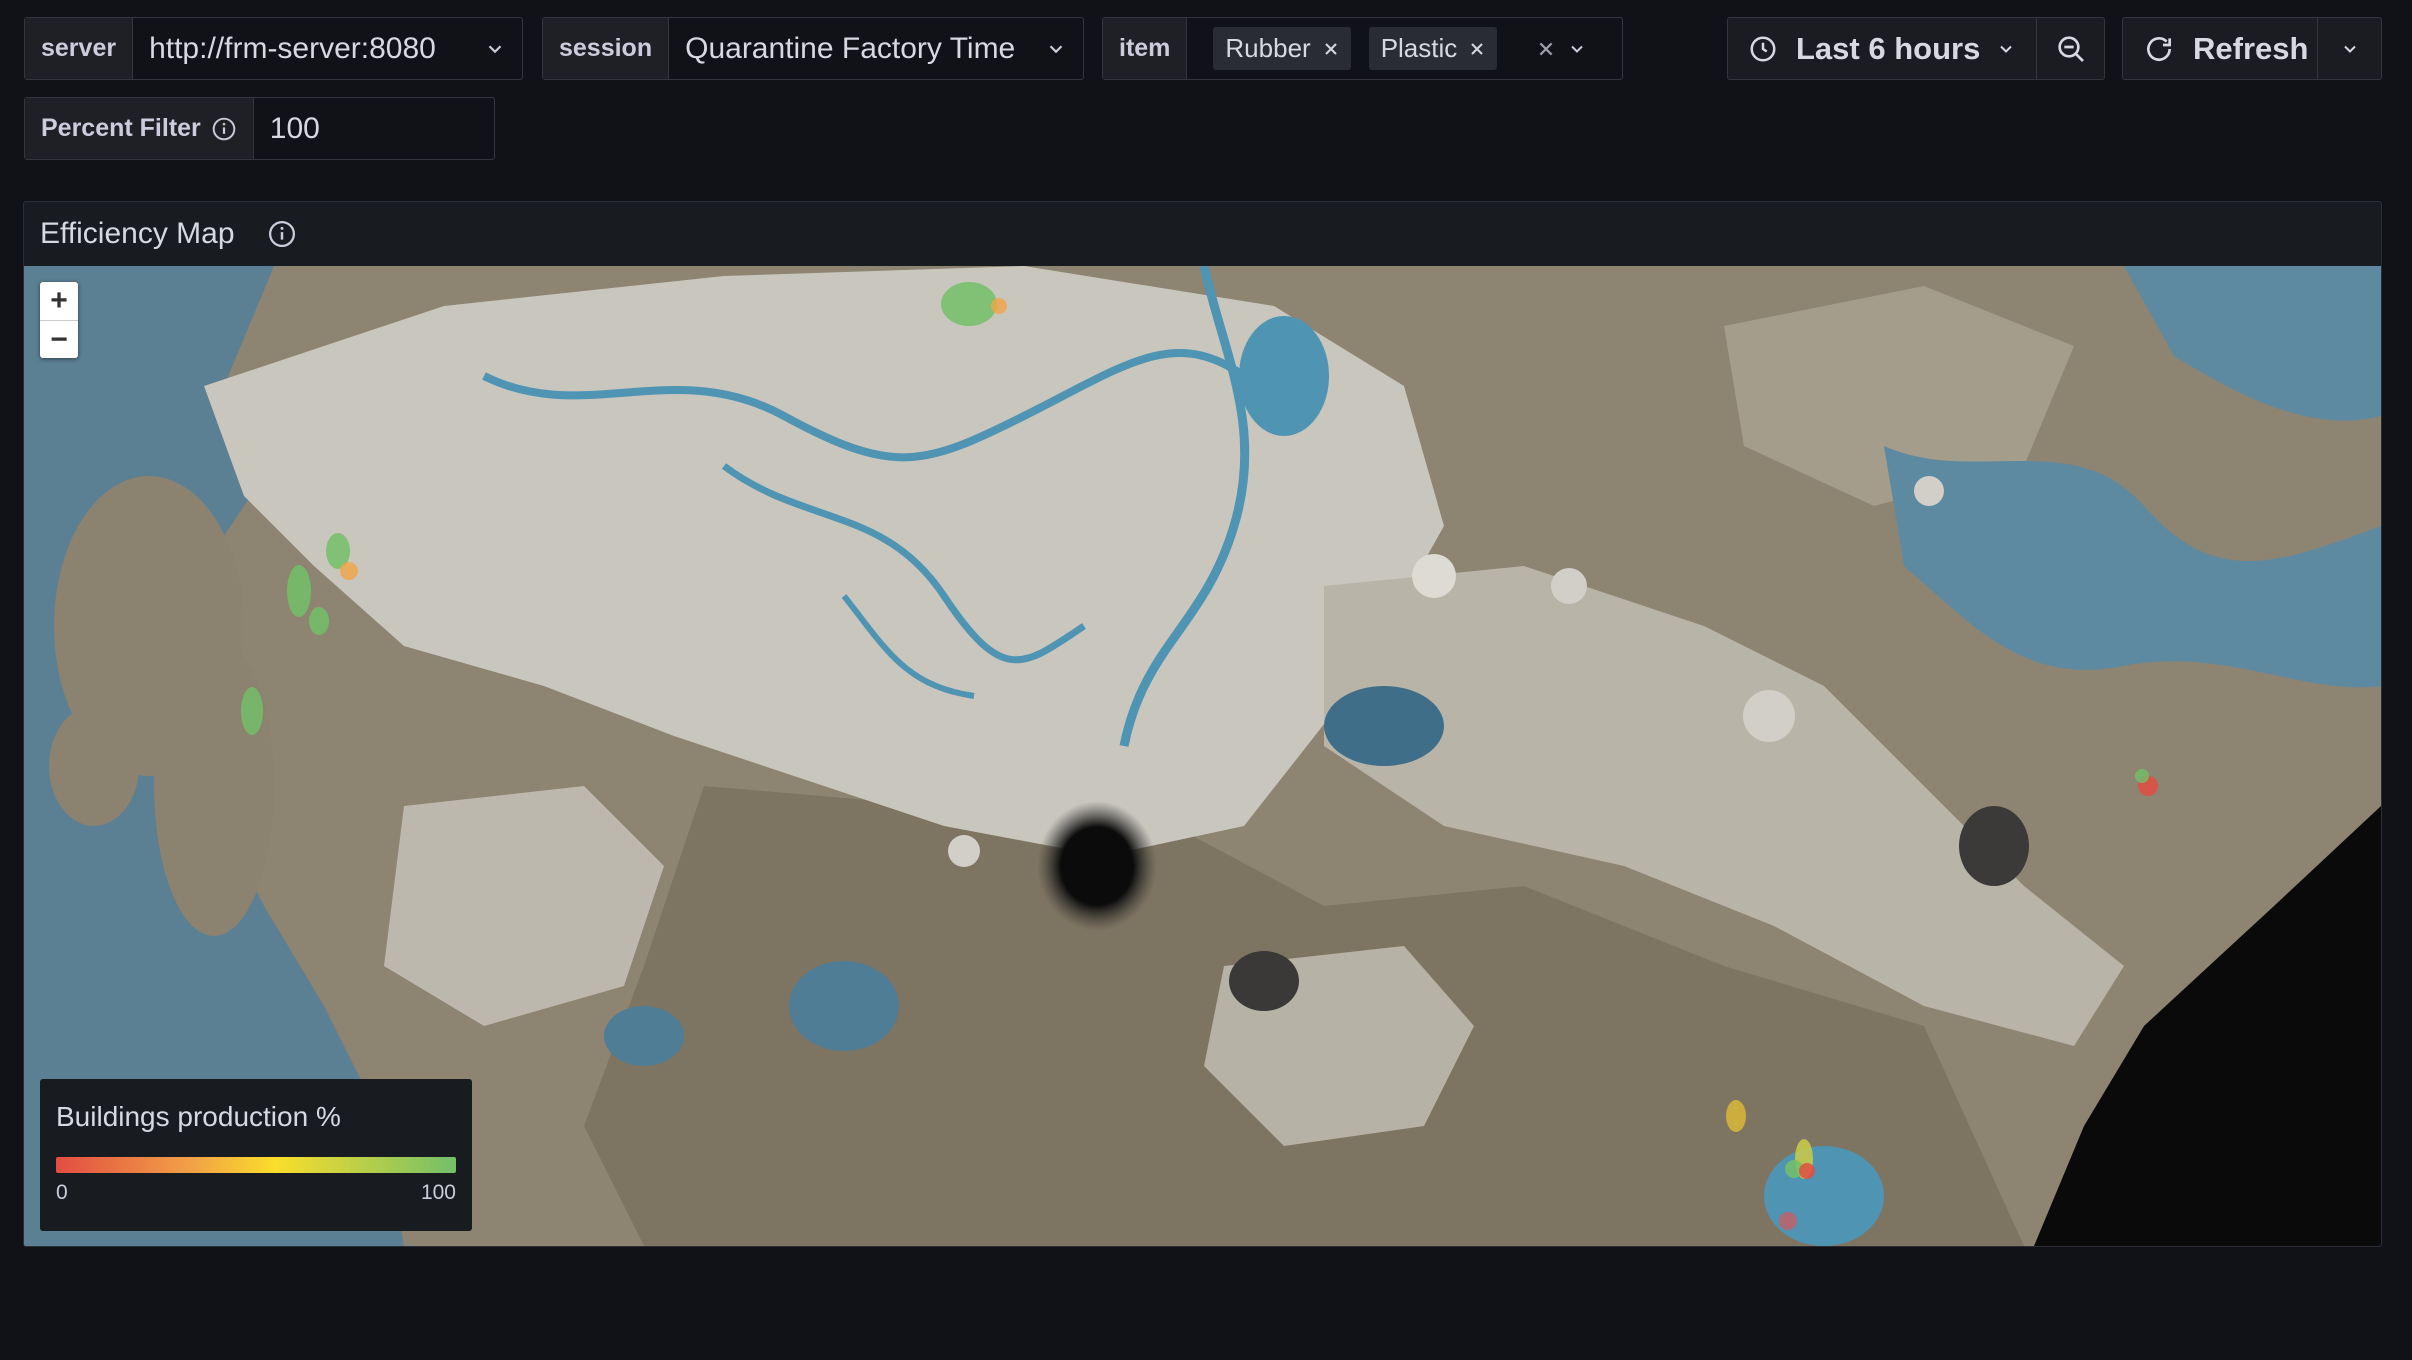  What do you see at coordinates (1888, 48) in the screenshot?
I see `time-range-label: Last 6 hours` at bounding box center [1888, 48].